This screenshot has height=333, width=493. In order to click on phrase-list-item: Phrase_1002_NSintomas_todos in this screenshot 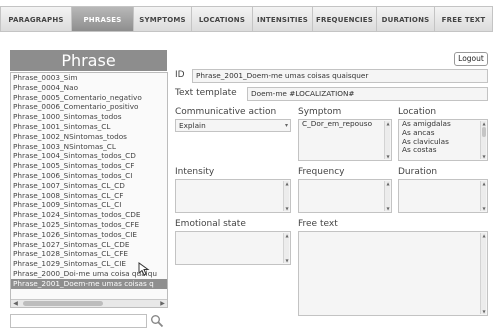, I will do `click(89, 137)`.